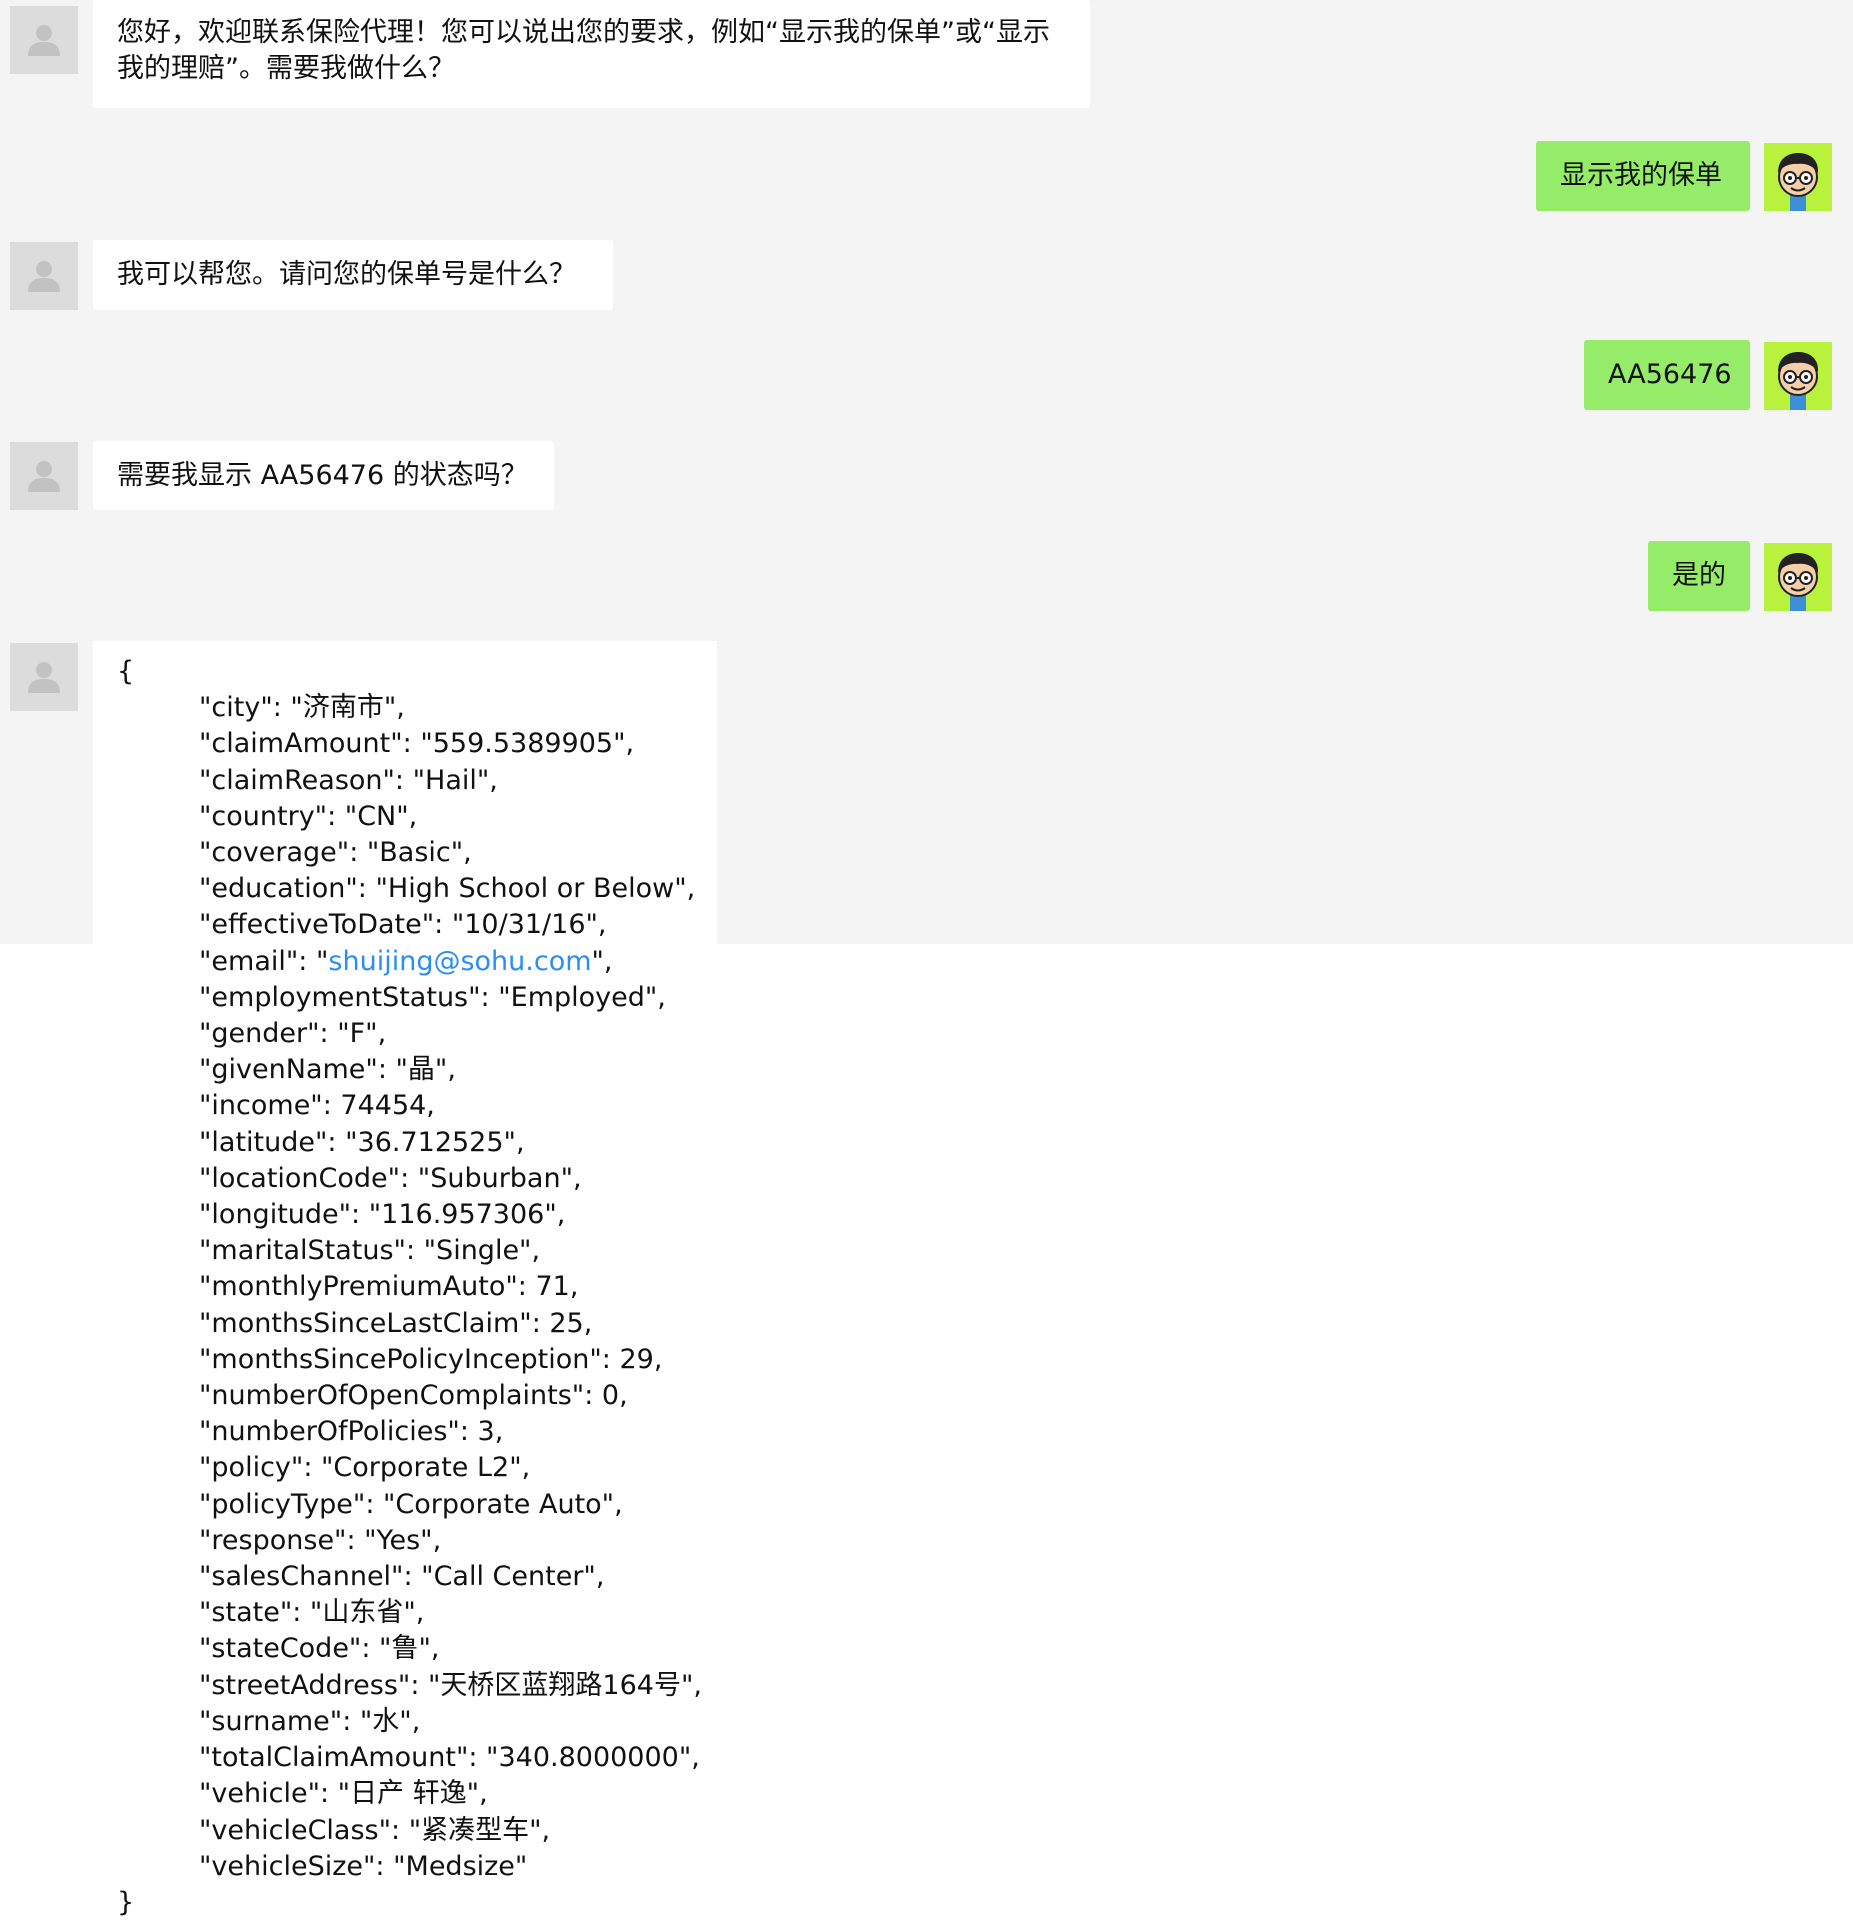 This screenshot has height=1931, width=1853. I want to click on json-field-latitude: "latitude": "36.712525",, so click(362, 1142).